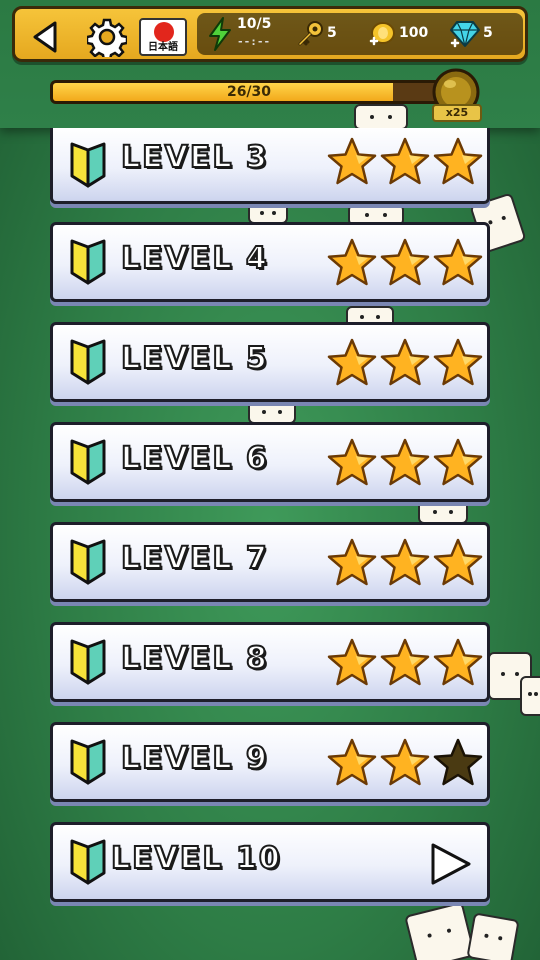  I want to click on star-empty-icon, so click(458, 762).